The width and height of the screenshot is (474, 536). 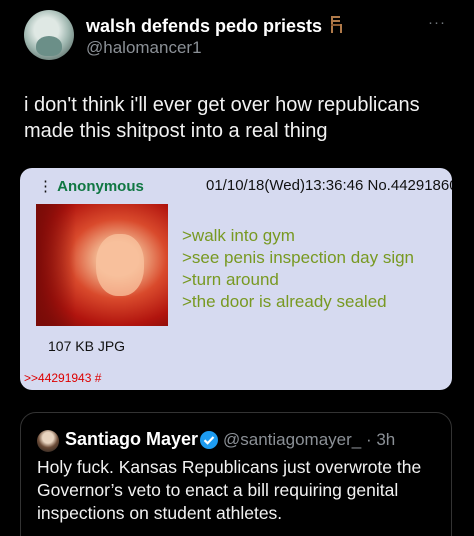 What do you see at coordinates (49, 35) in the screenshot?
I see `avatar` at bounding box center [49, 35].